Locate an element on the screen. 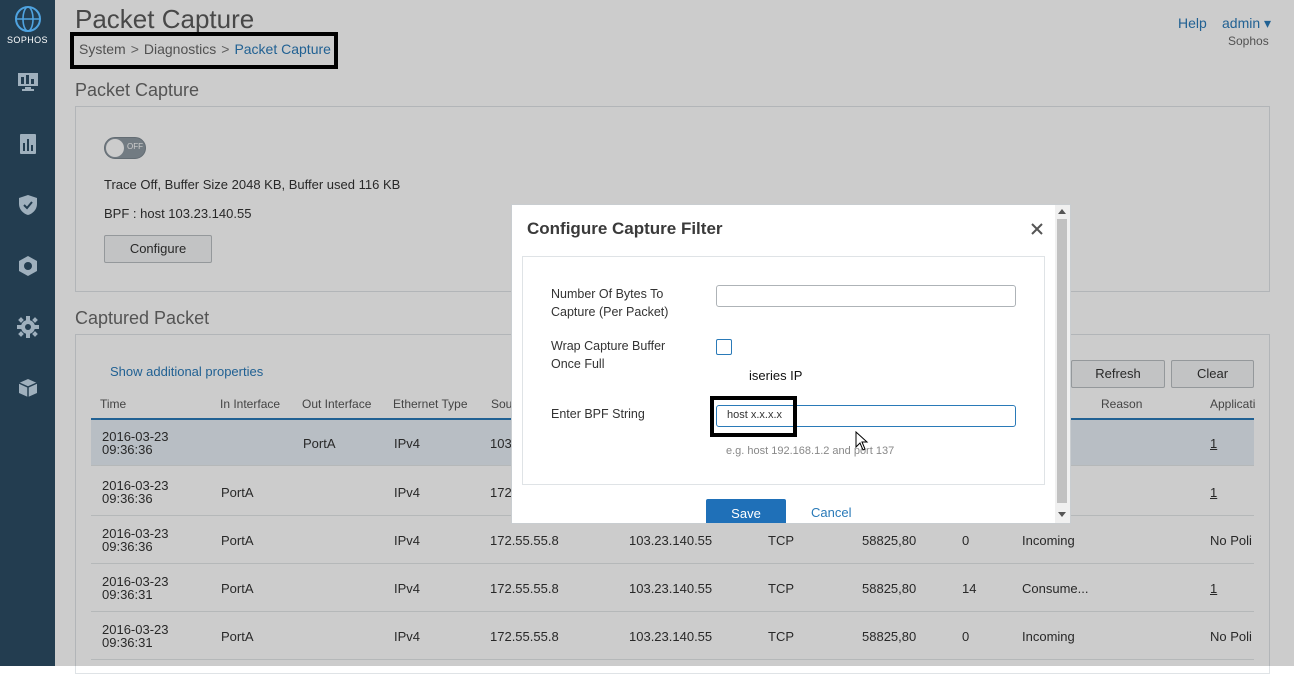 The width and height of the screenshot is (1294, 674). bytes-input is located at coordinates (866, 296).